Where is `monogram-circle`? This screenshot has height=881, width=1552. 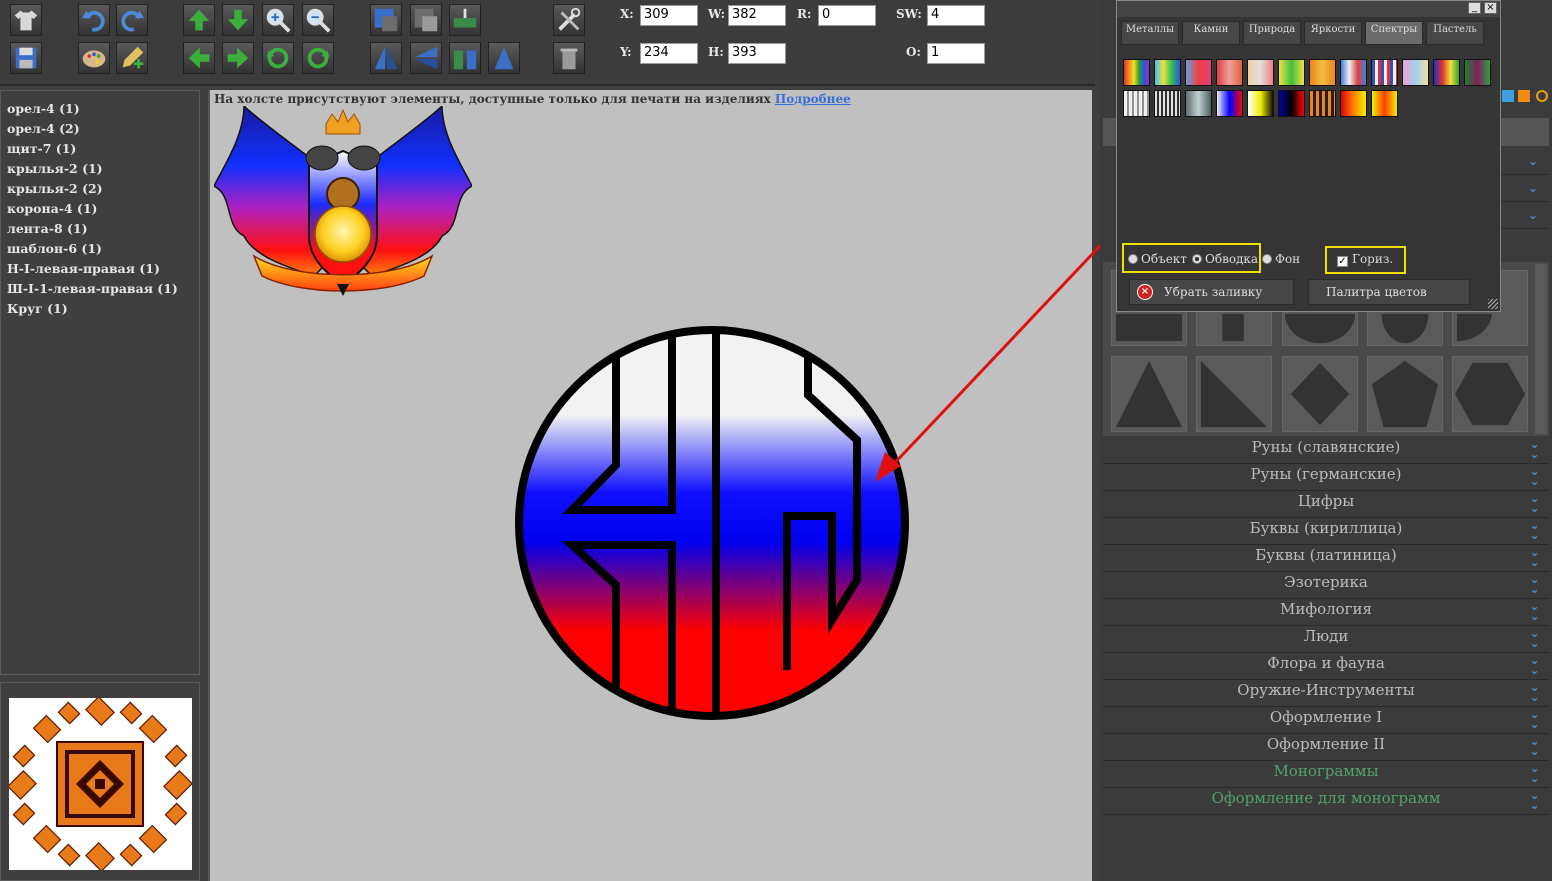 monogram-circle is located at coordinates (712, 523).